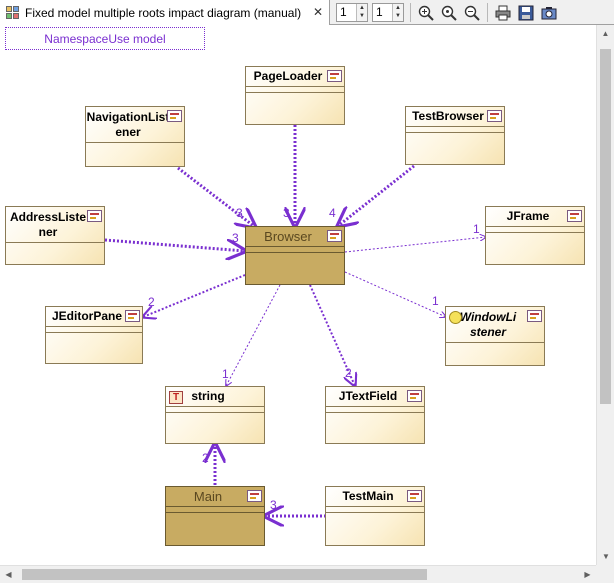 The image size is (614, 583). I want to click on scroll-left-icon: ◀, so click(8, 574).